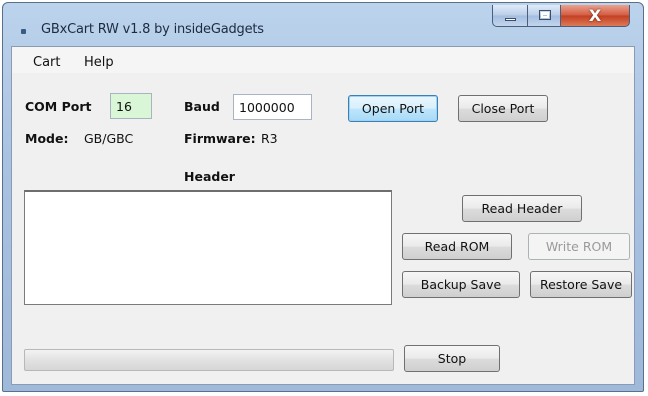 The height and width of the screenshot is (396, 648). Describe the element at coordinates (209, 176) in the screenshot. I see `header-label: Header` at that location.